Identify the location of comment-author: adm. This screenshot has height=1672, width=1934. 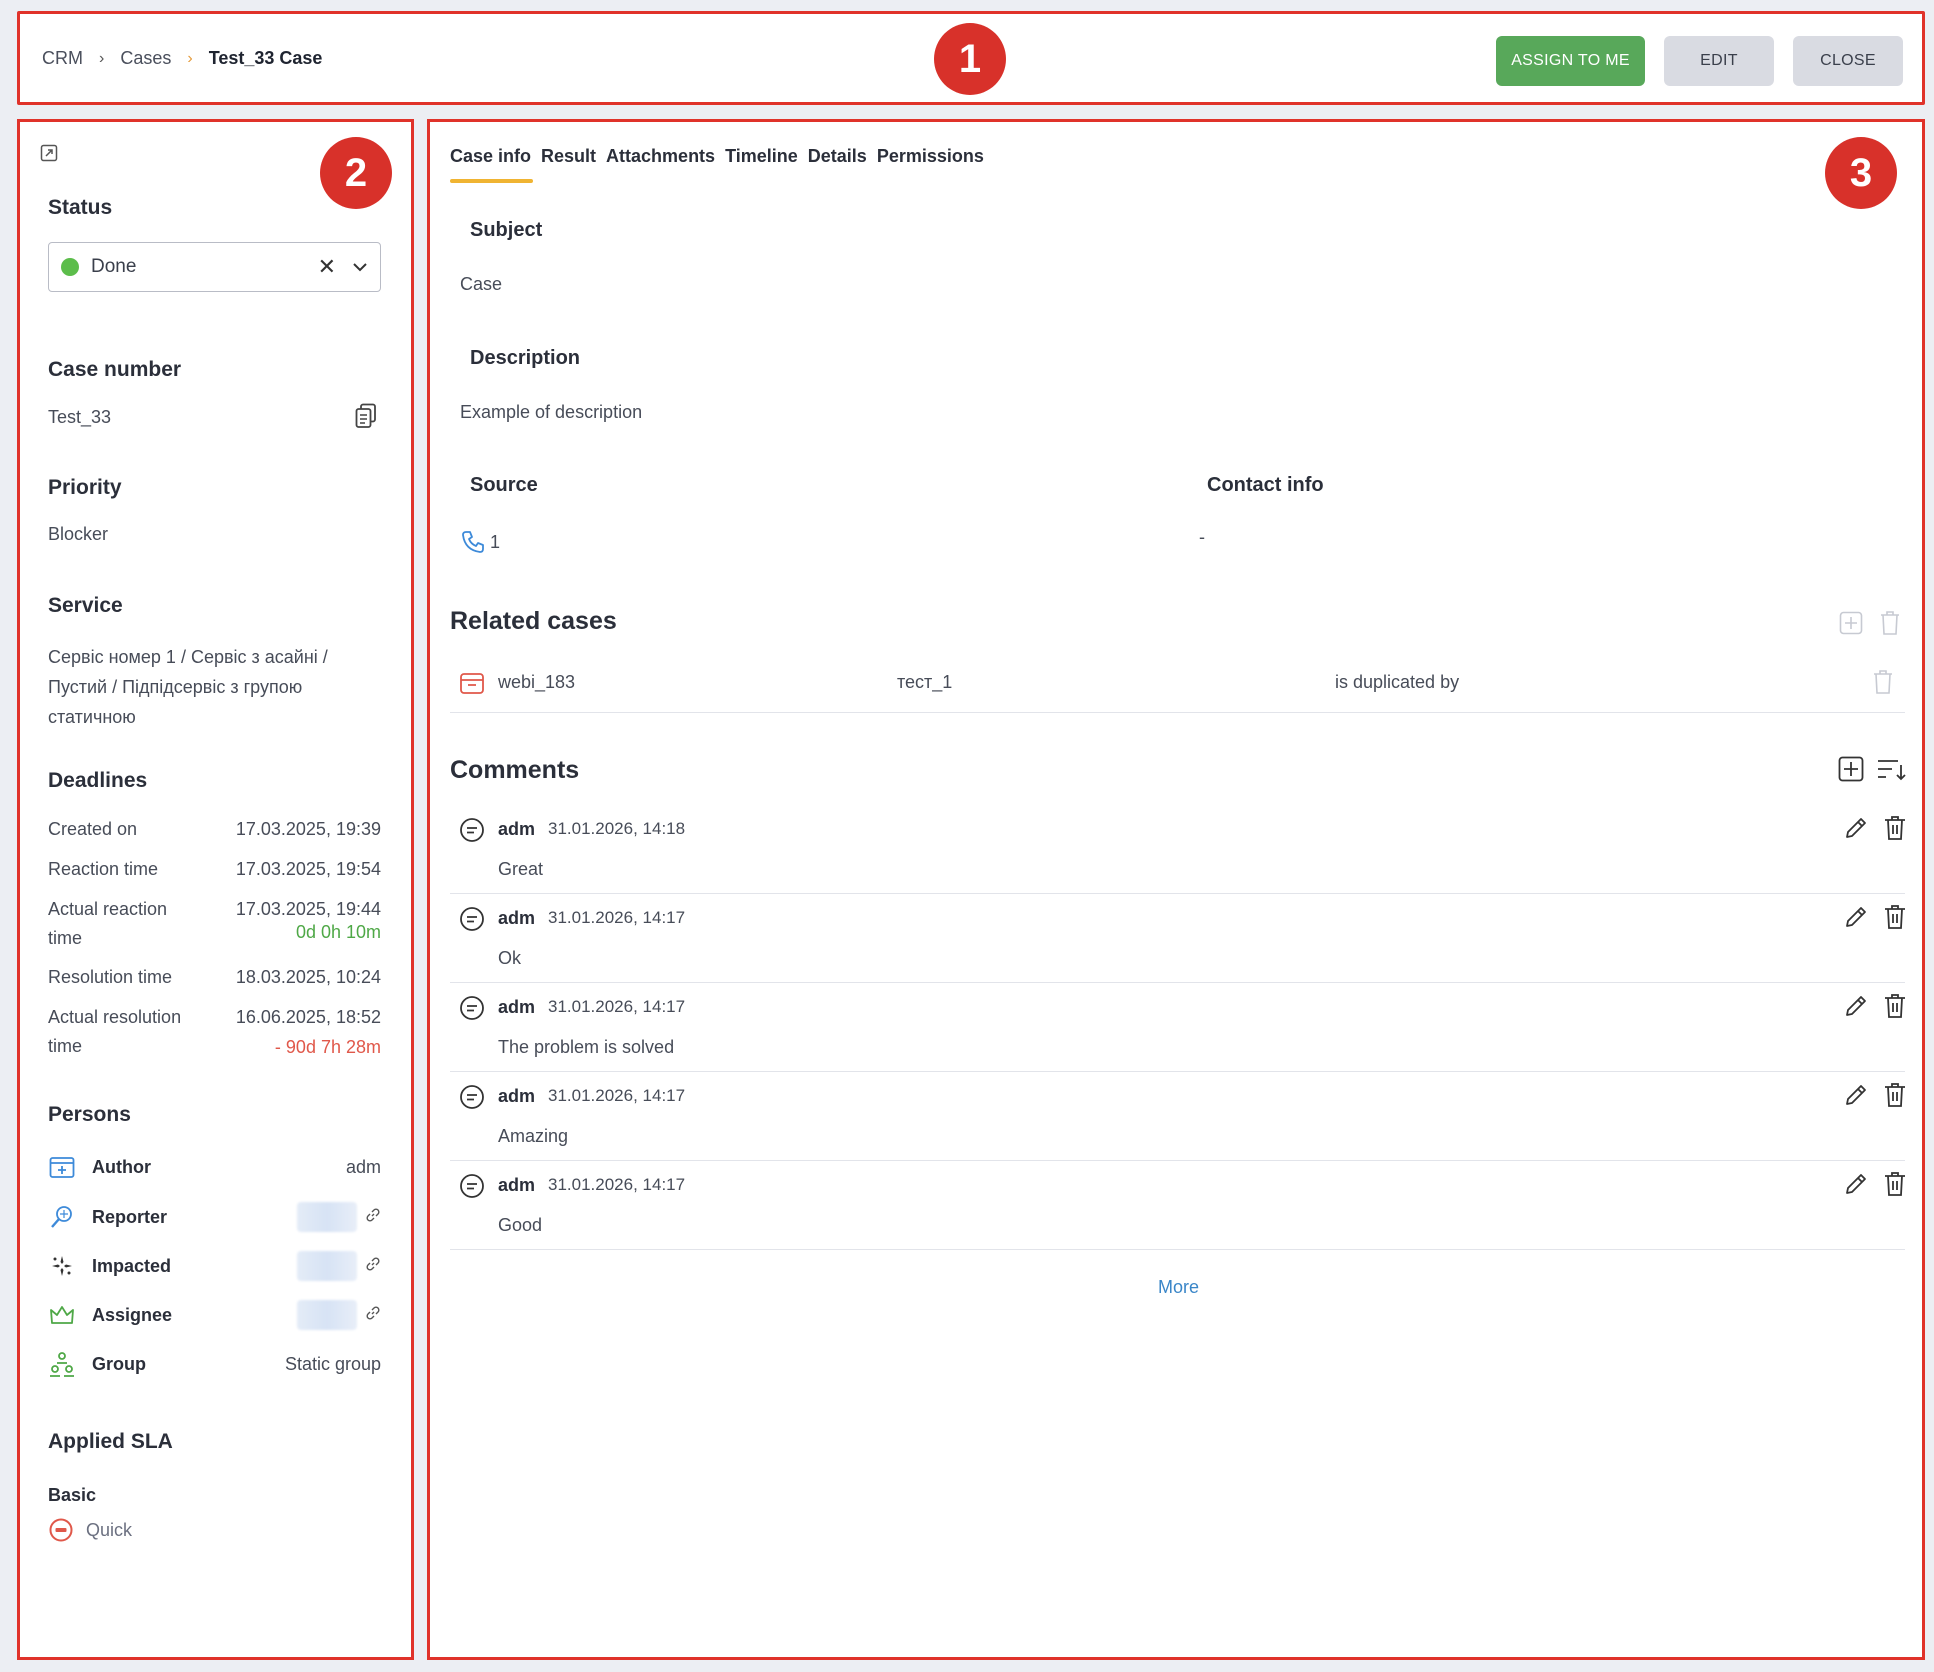
(517, 829).